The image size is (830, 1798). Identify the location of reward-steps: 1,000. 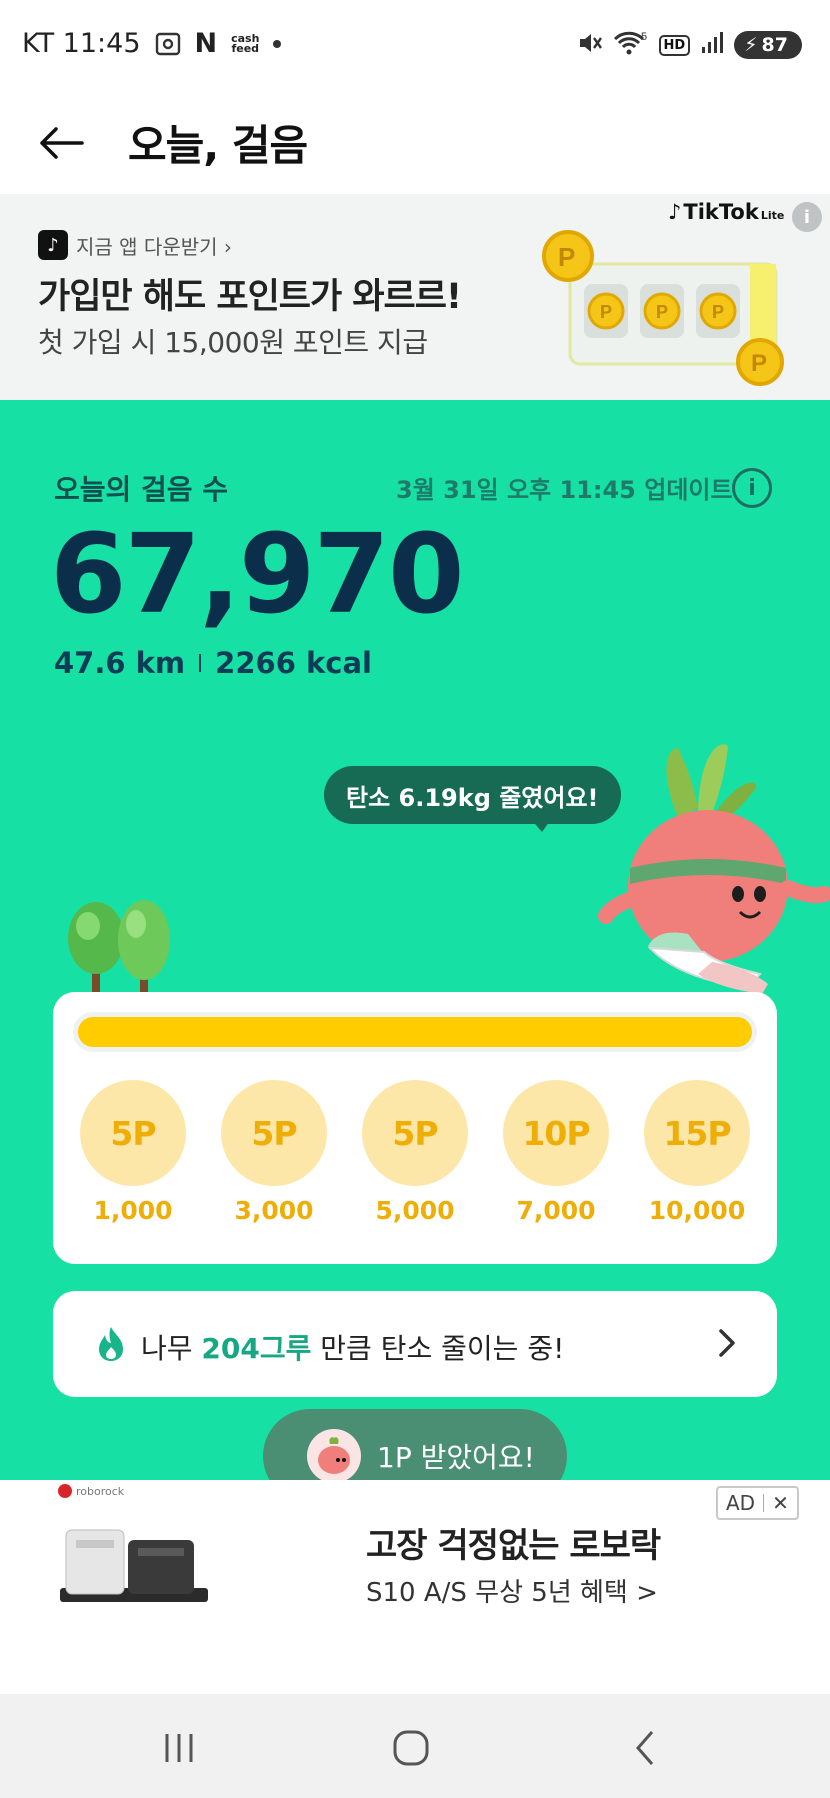
(133, 1210).